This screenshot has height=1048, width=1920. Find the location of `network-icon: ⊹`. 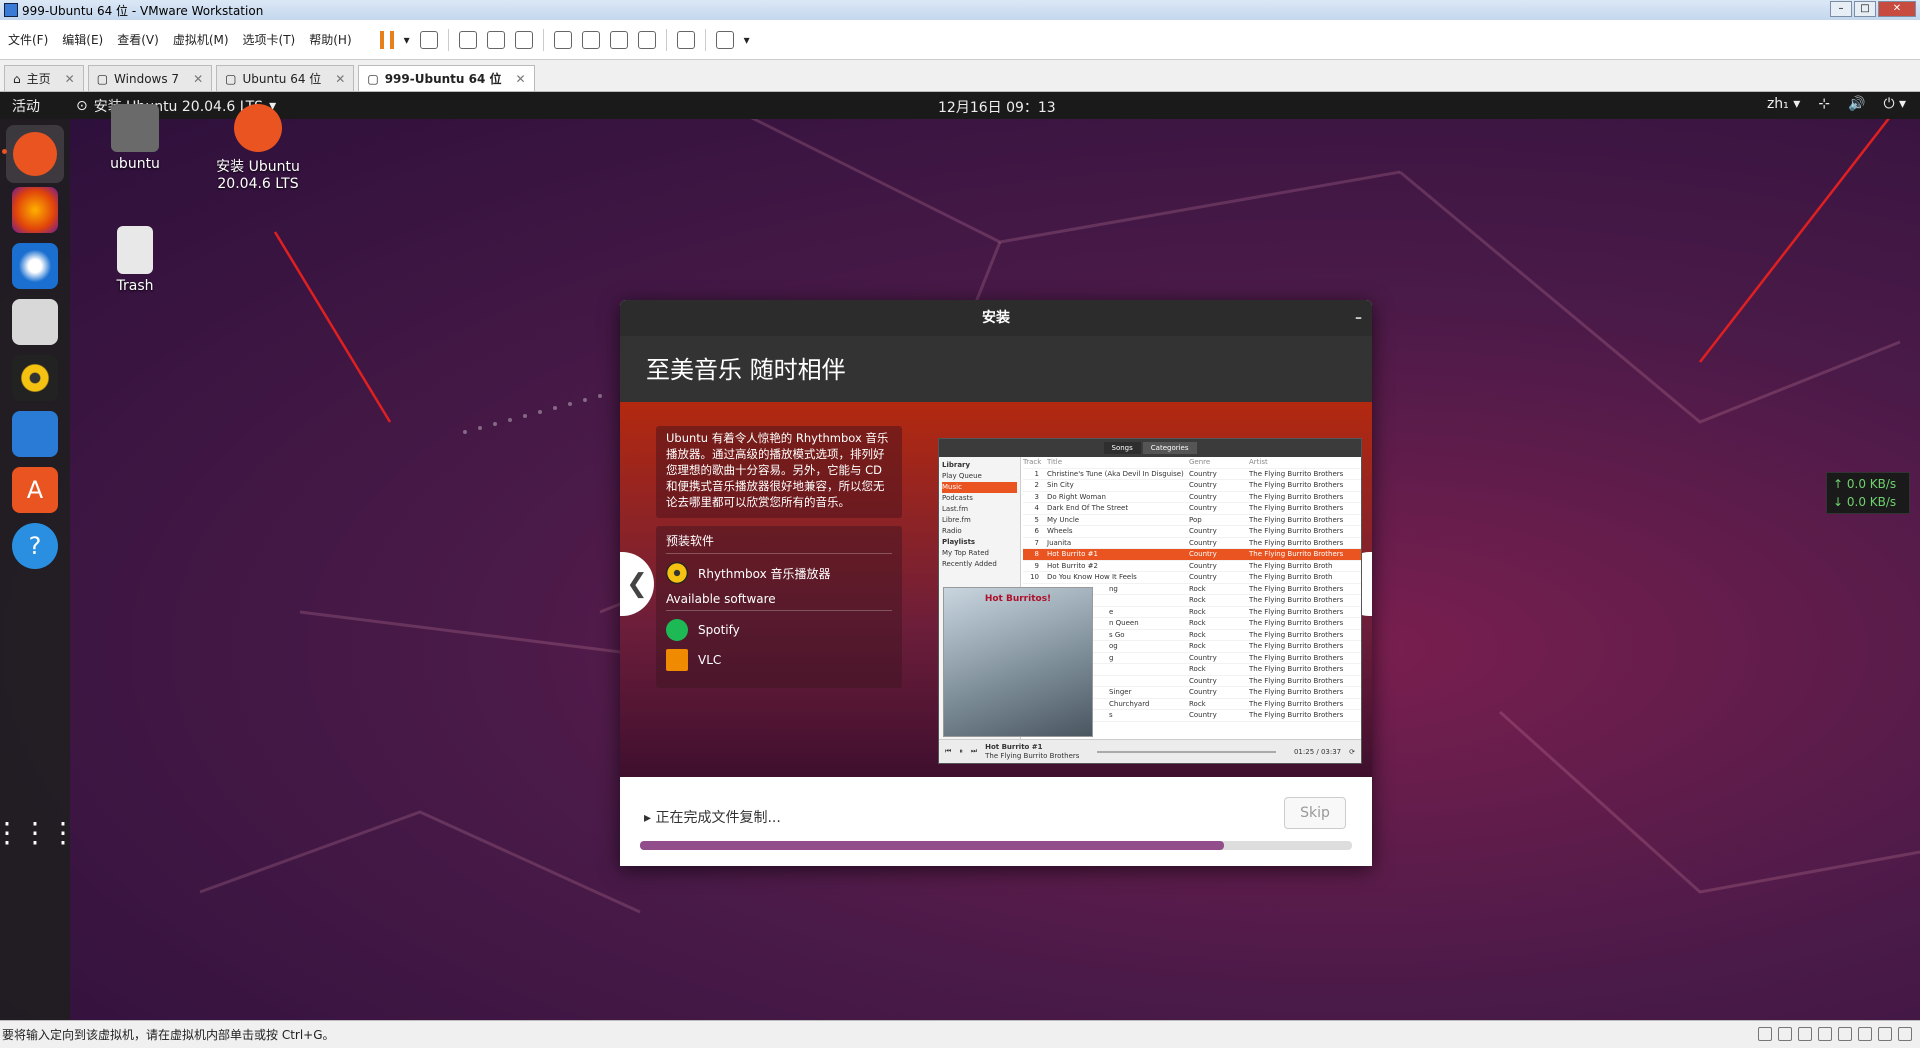

network-icon: ⊹ is located at coordinates (1824, 104).